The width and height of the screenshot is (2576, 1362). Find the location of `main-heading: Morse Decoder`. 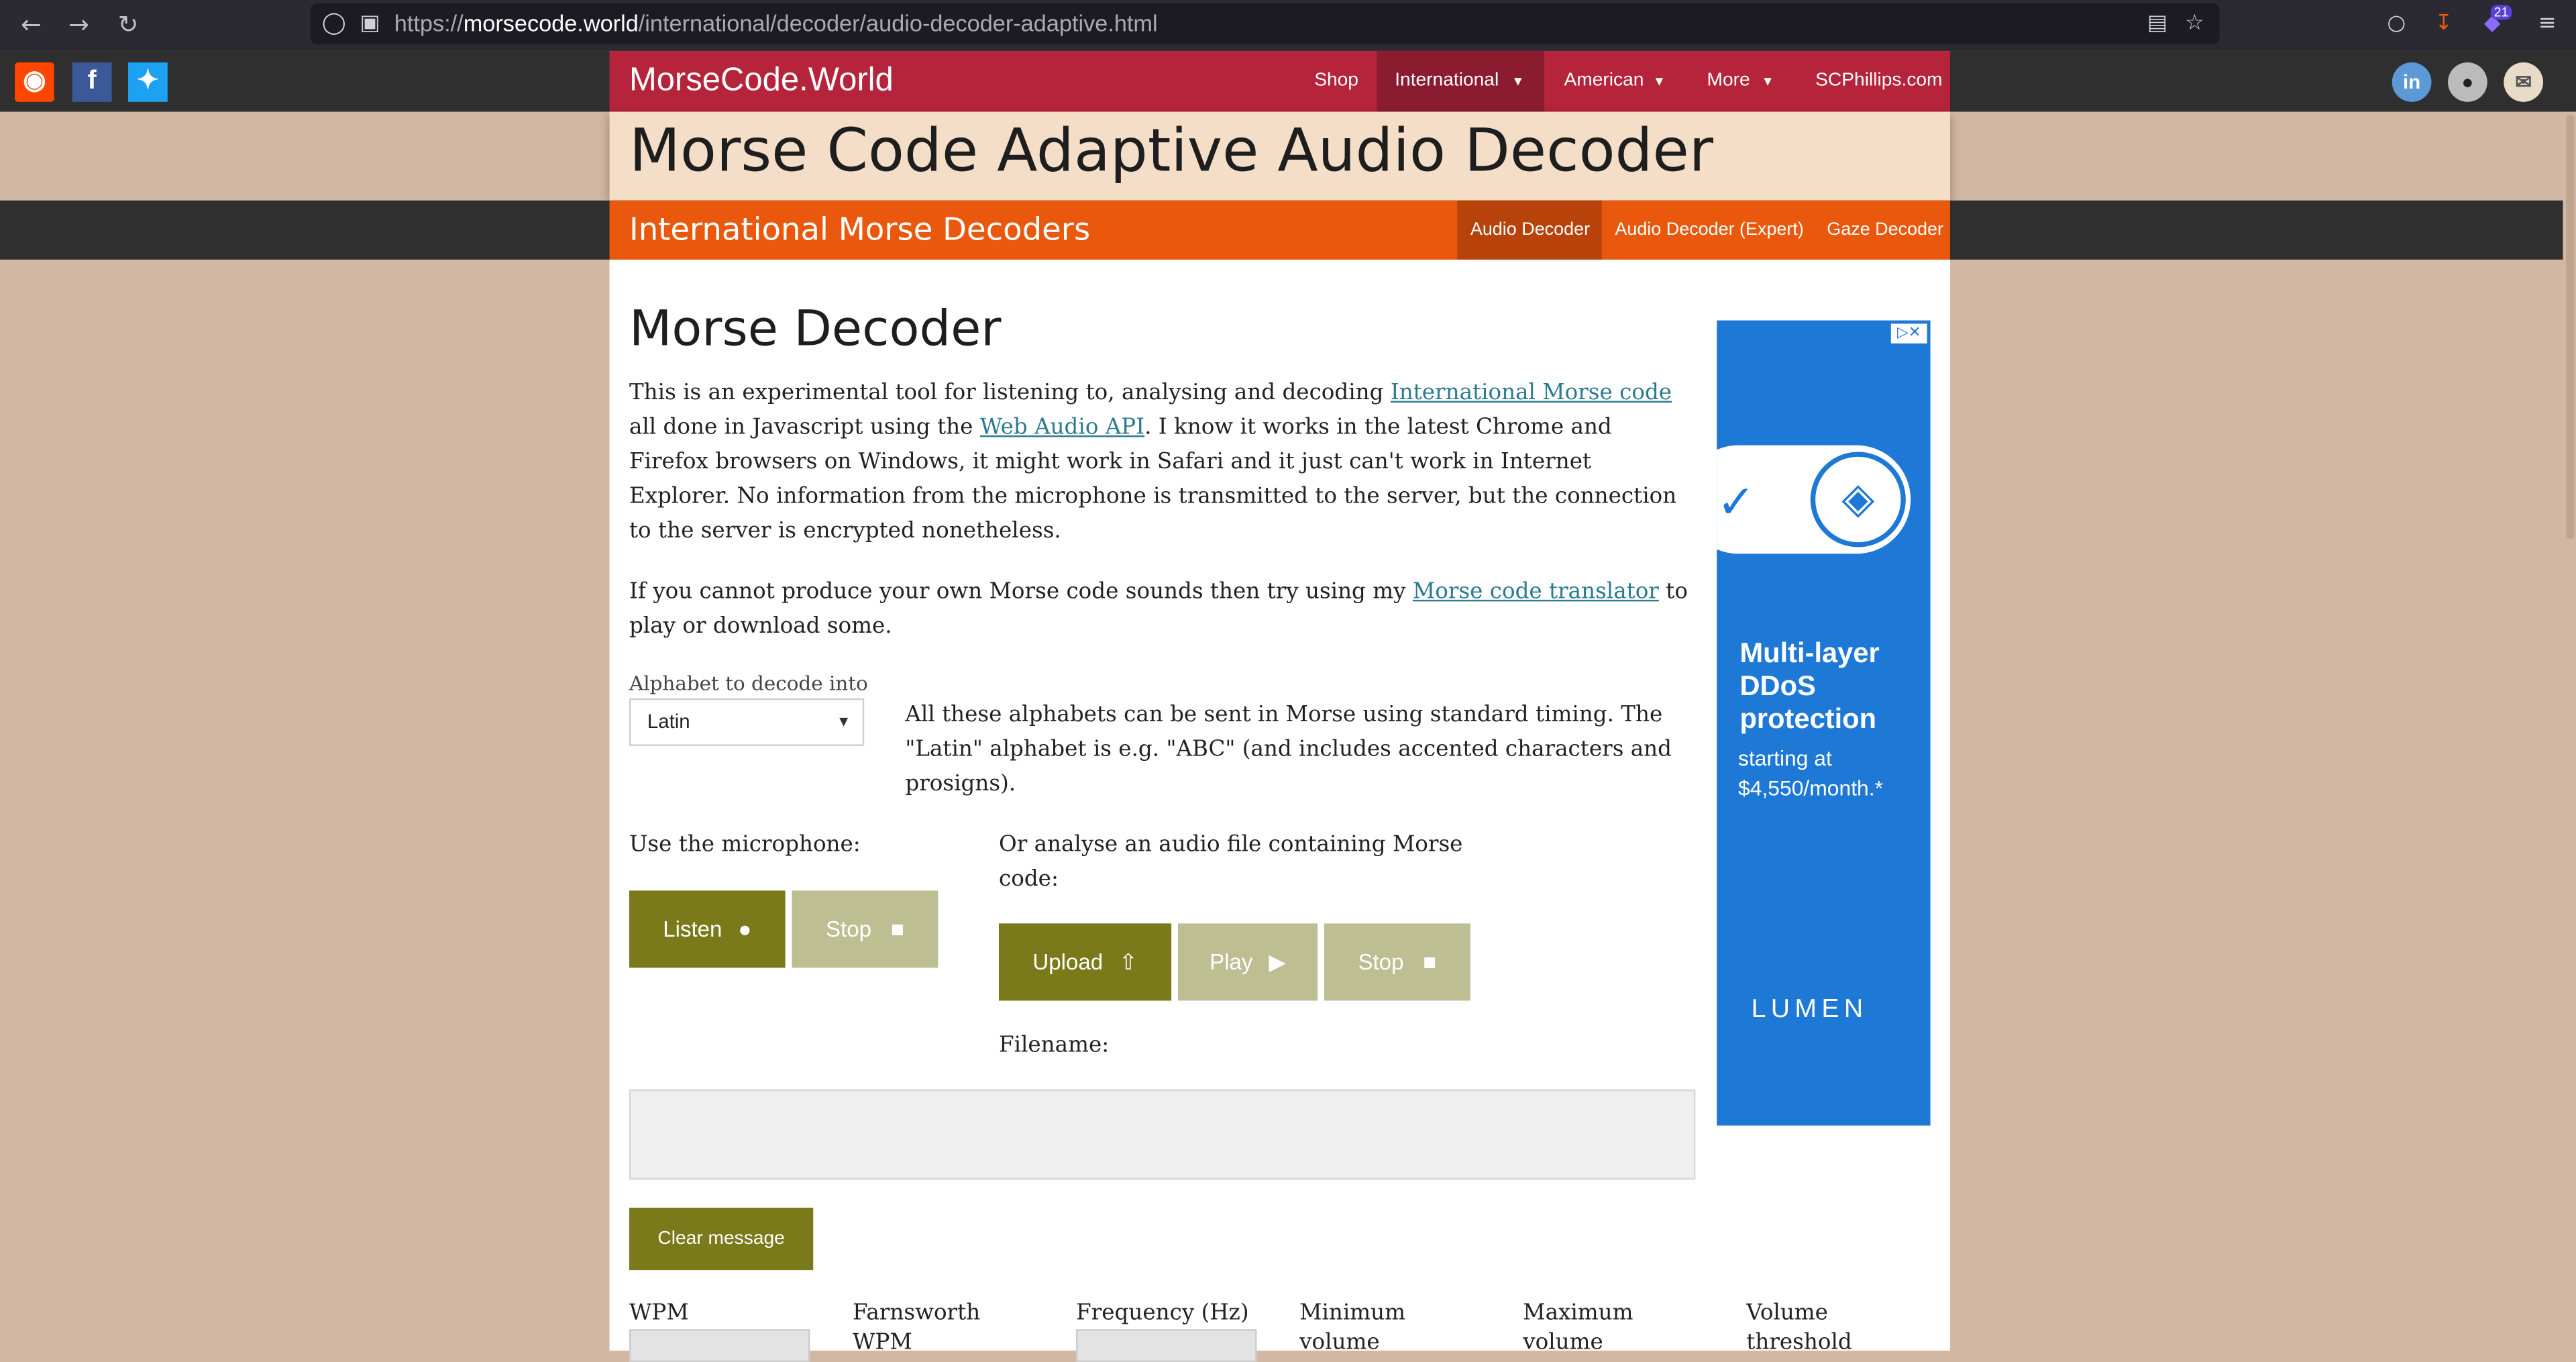

main-heading: Morse Decoder is located at coordinates (815, 329).